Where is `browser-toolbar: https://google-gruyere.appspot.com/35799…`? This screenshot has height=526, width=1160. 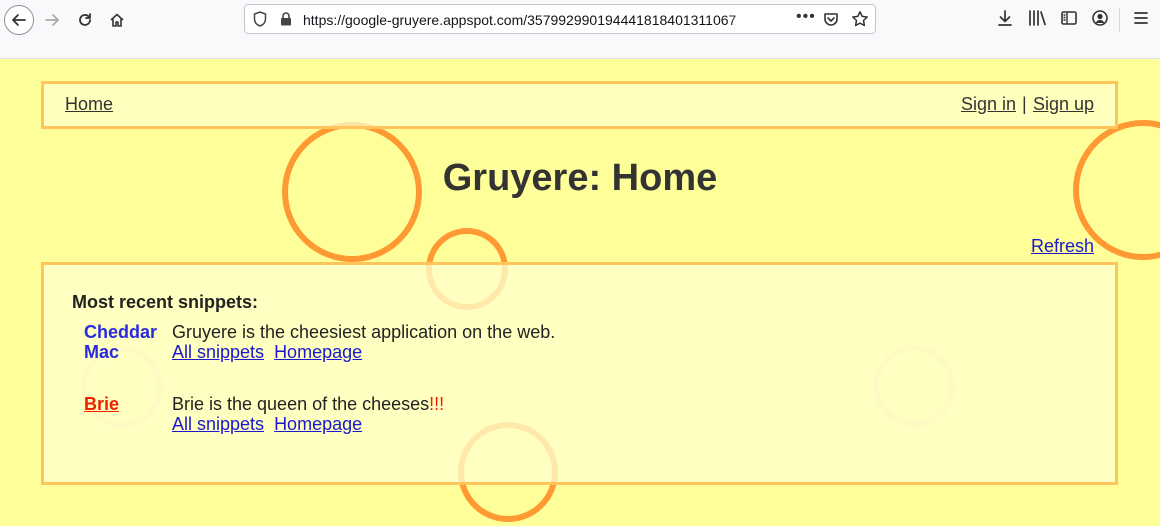 browser-toolbar: https://google-gruyere.appspot.com/35799… is located at coordinates (580, 29).